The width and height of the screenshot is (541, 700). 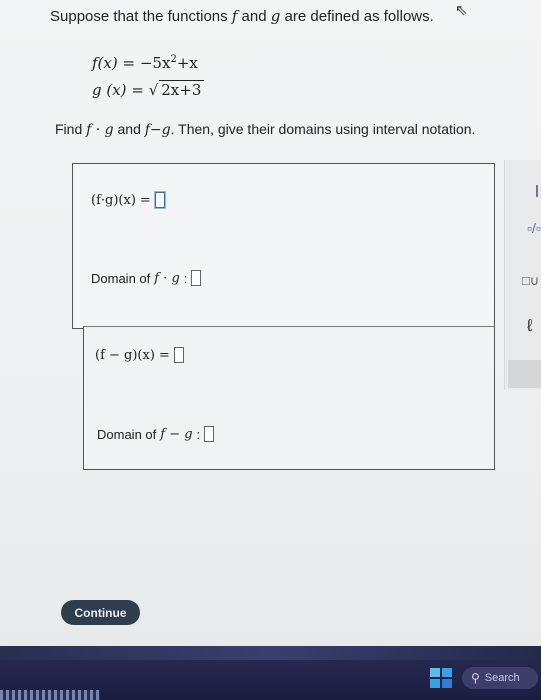 I want to click on f-definition: f(x) = −5x2+x, so click(x=145, y=63).